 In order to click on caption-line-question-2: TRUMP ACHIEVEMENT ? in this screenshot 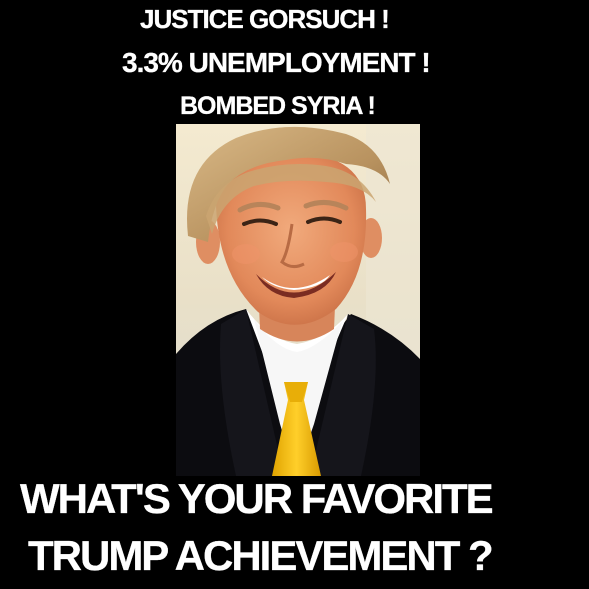, I will do `click(261, 555)`.